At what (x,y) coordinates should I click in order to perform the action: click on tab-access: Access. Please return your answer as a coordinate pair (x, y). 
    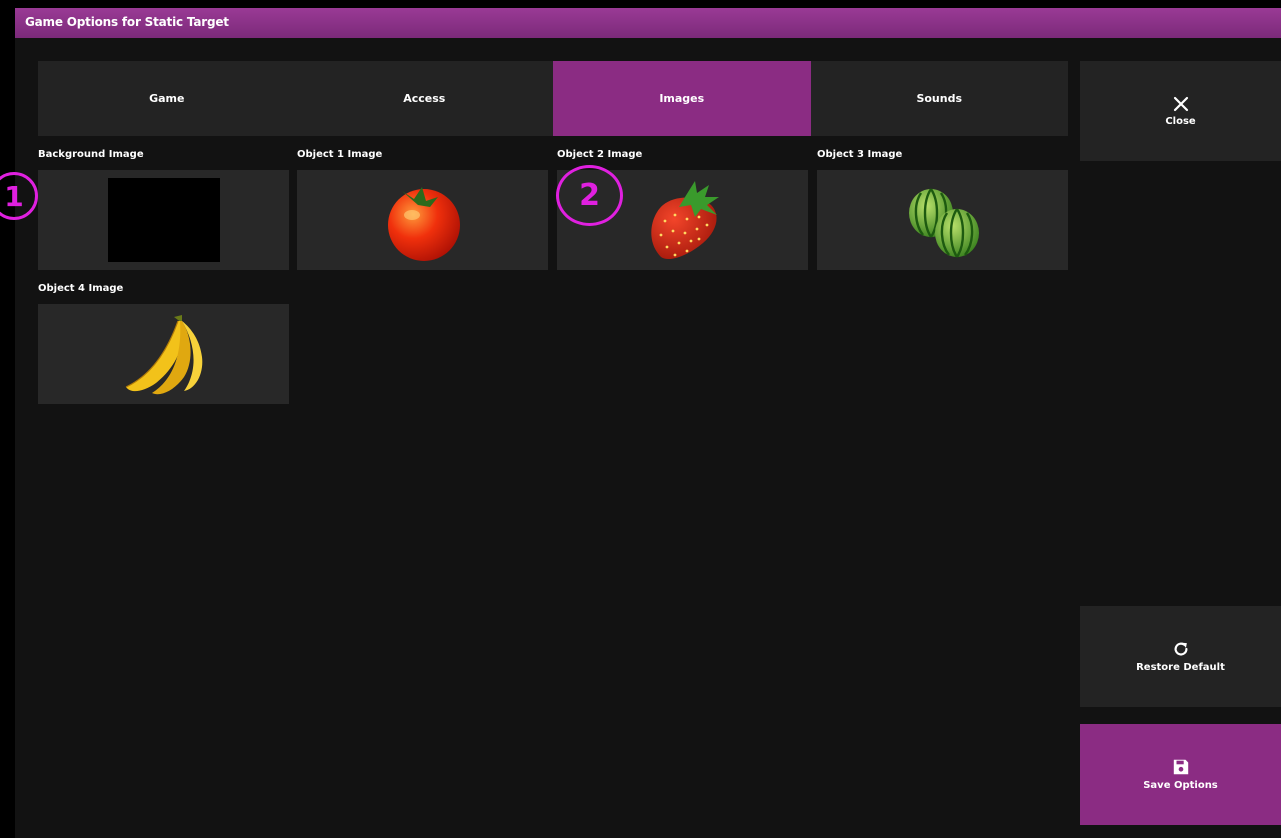
    Looking at the image, I should click on (424, 98).